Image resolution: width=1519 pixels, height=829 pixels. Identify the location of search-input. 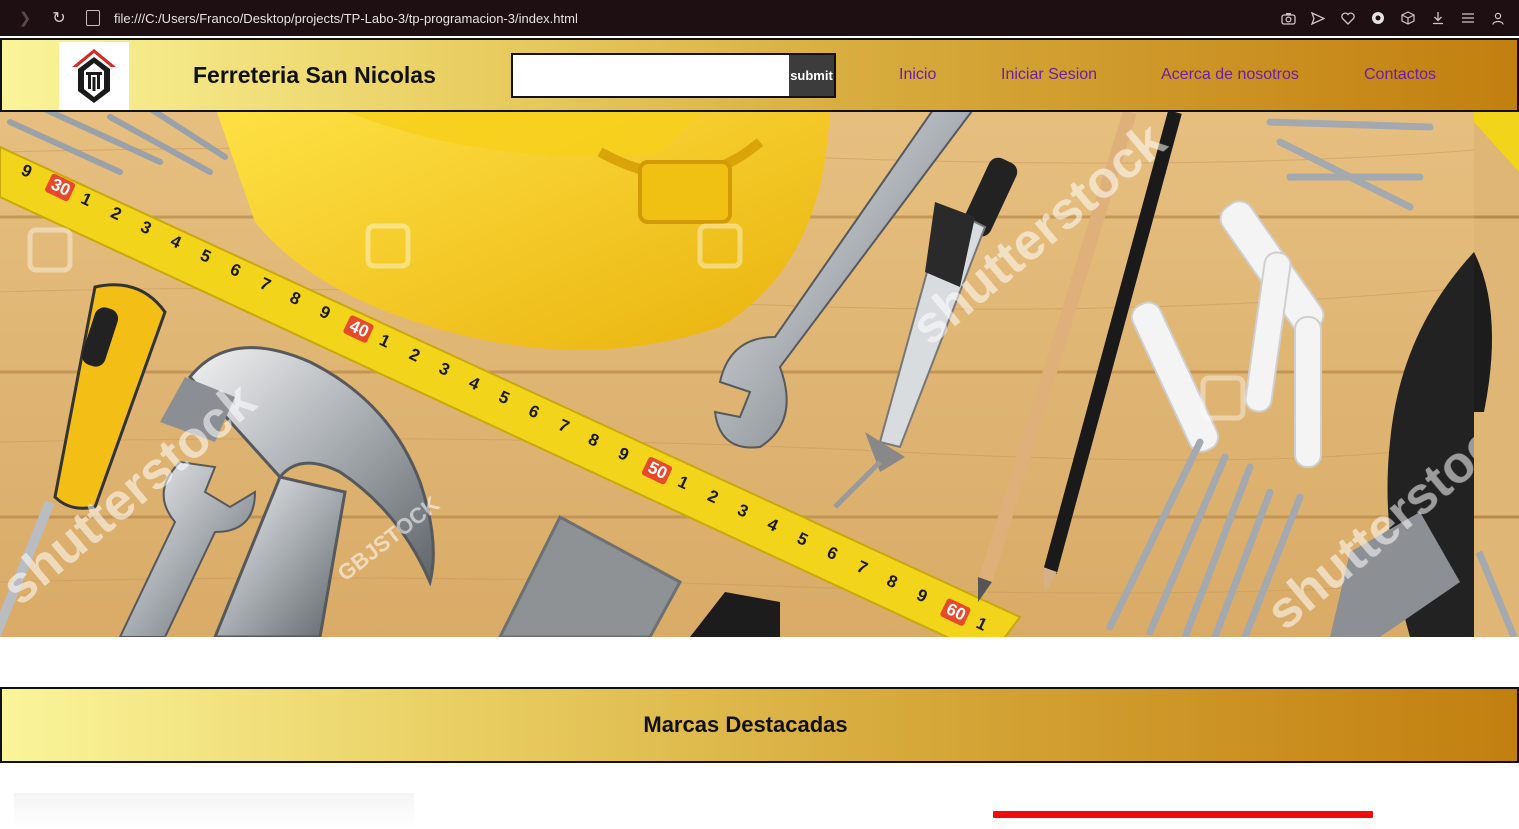
(651, 75).